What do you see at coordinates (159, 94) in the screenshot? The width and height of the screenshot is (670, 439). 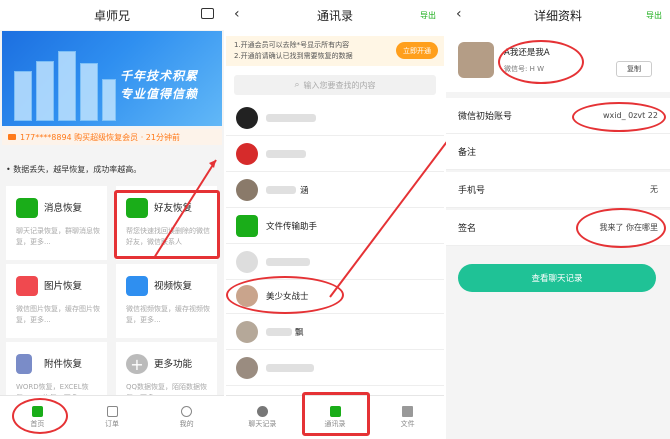 I see `banner-line2: 专业值得信赖` at bounding box center [159, 94].